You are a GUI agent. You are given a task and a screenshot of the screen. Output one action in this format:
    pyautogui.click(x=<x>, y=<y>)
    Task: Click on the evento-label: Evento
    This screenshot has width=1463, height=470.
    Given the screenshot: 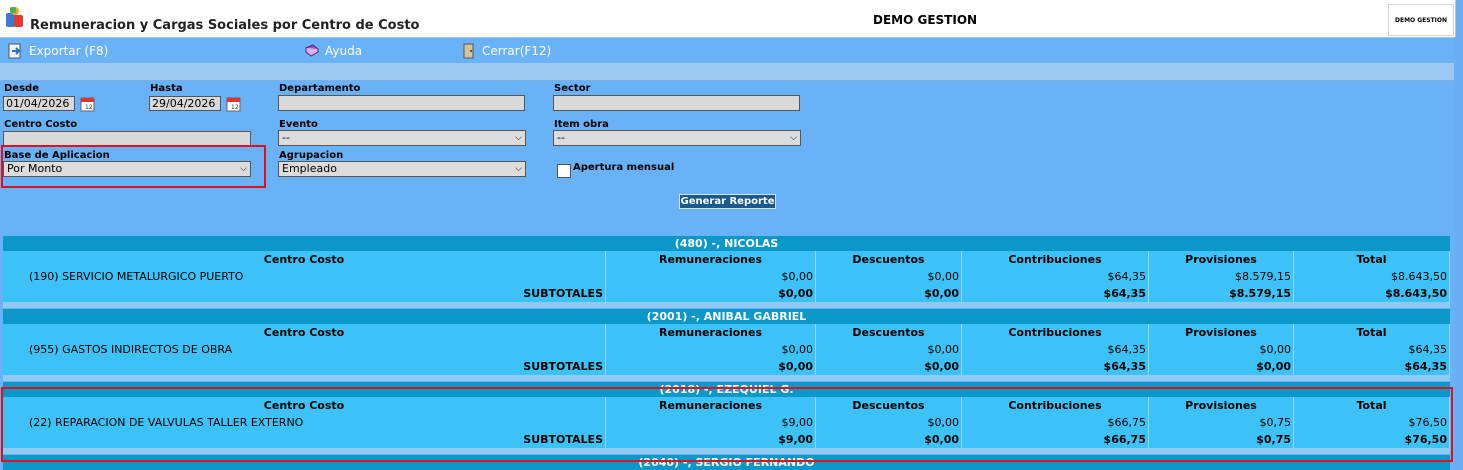 What is the action you would take?
    pyautogui.click(x=298, y=124)
    